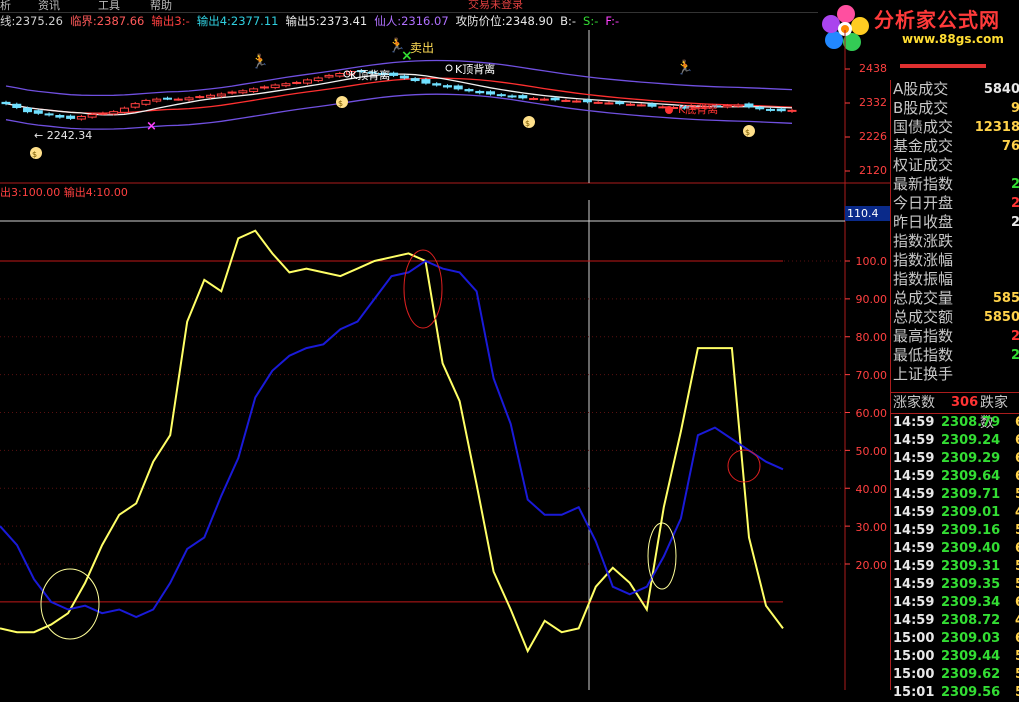 This screenshot has width=1019, height=702. I want to click on tick-row: 14:592309.296, so click(956, 459).